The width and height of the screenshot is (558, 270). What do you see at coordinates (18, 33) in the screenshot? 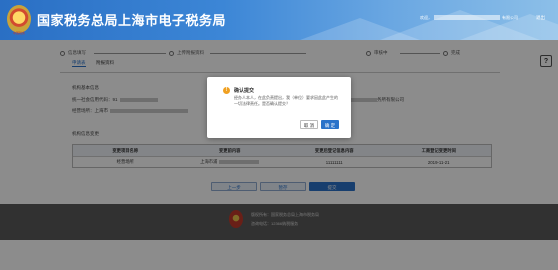
I see `emblem-label: 中国税务` at bounding box center [18, 33].